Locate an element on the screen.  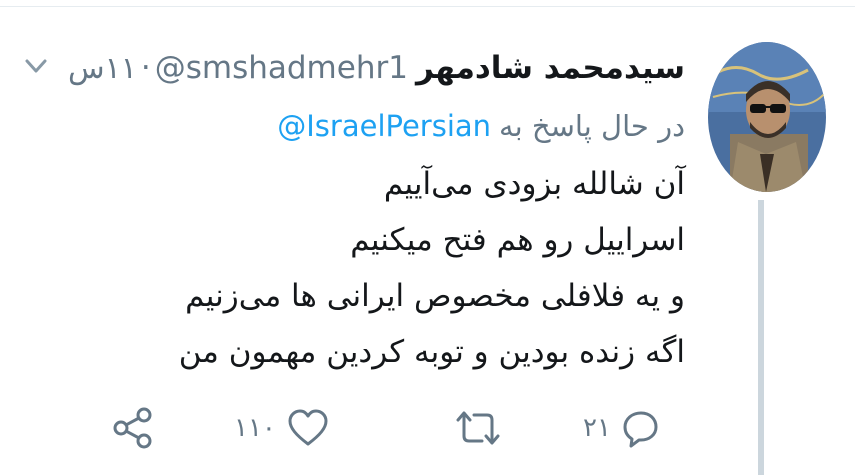
reply-button: ۲۱ is located at coordinates (622, 428).